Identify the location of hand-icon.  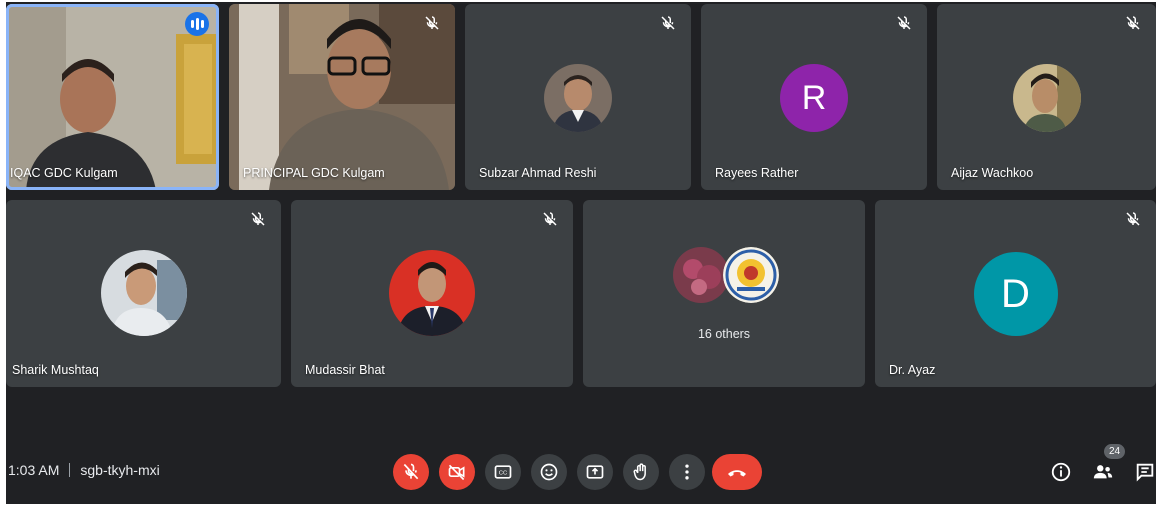
(639, 472).